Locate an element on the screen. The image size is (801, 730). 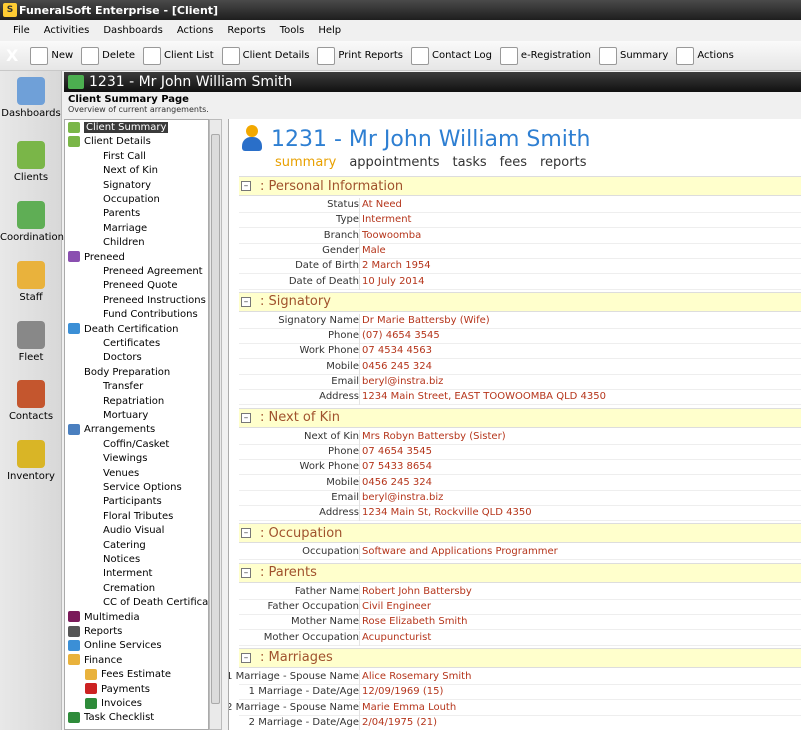
field-value: Marie Emma Louth is located at coordinates (409, 707).